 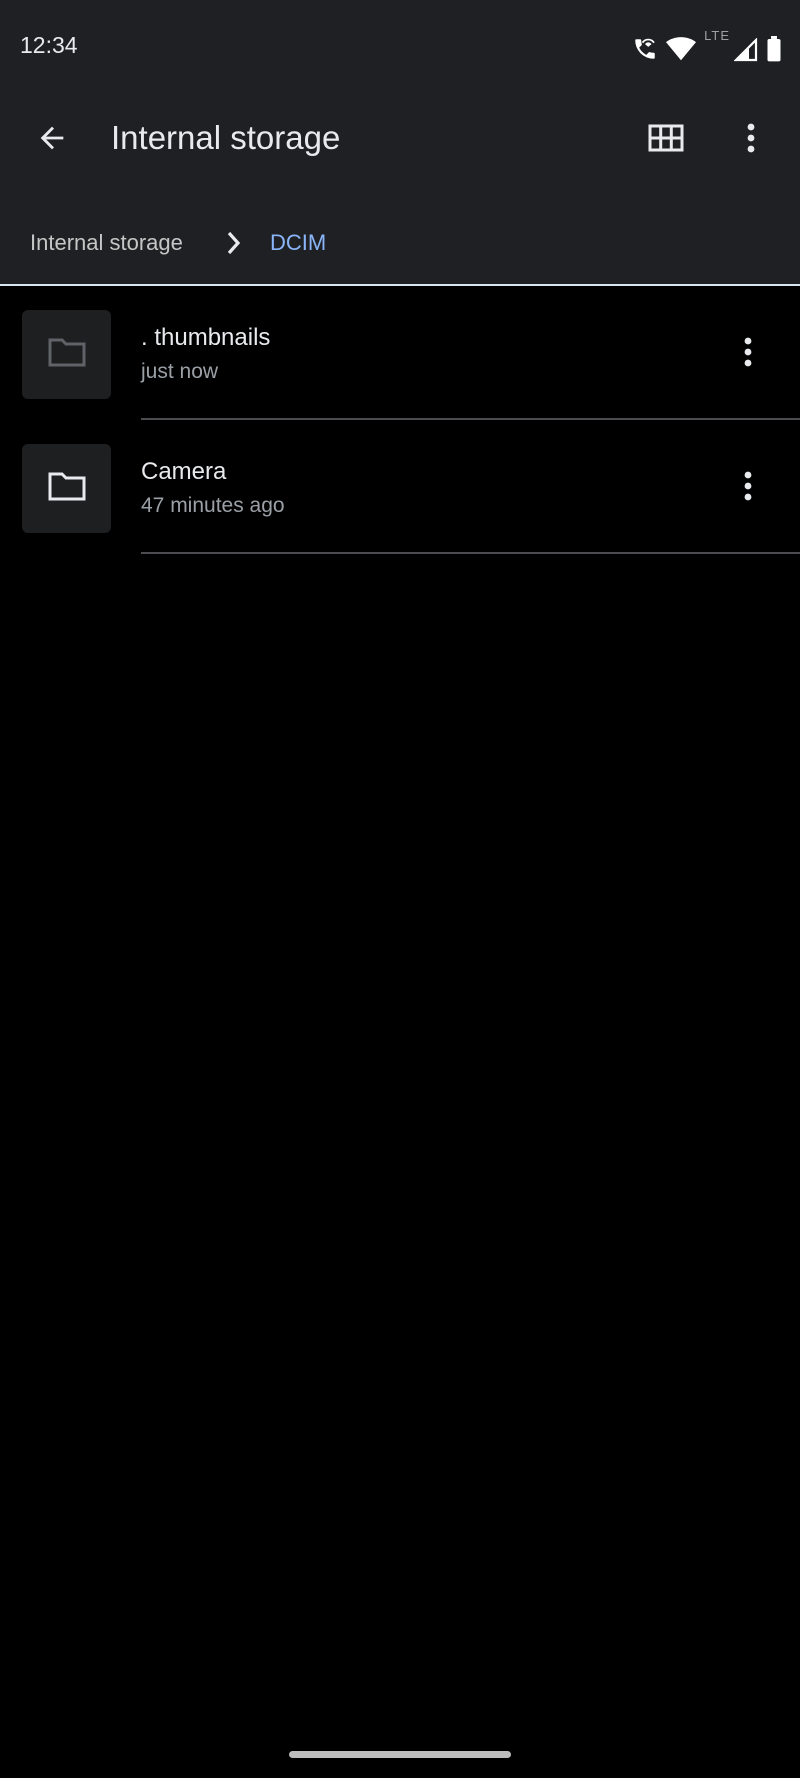 I want to click on breadcrumb: Internal storage DCIM, so click(x=400, y=243).